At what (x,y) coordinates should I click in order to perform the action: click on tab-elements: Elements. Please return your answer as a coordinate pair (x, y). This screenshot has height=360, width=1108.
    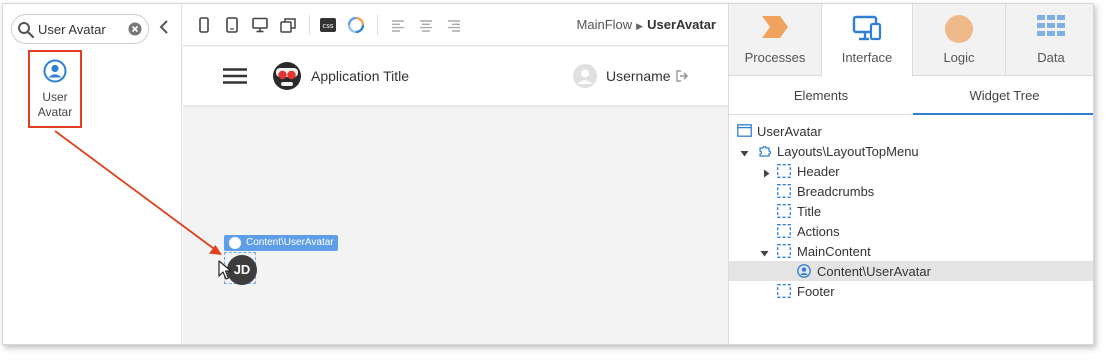
    Looking at the image, I should click on (821, 96).